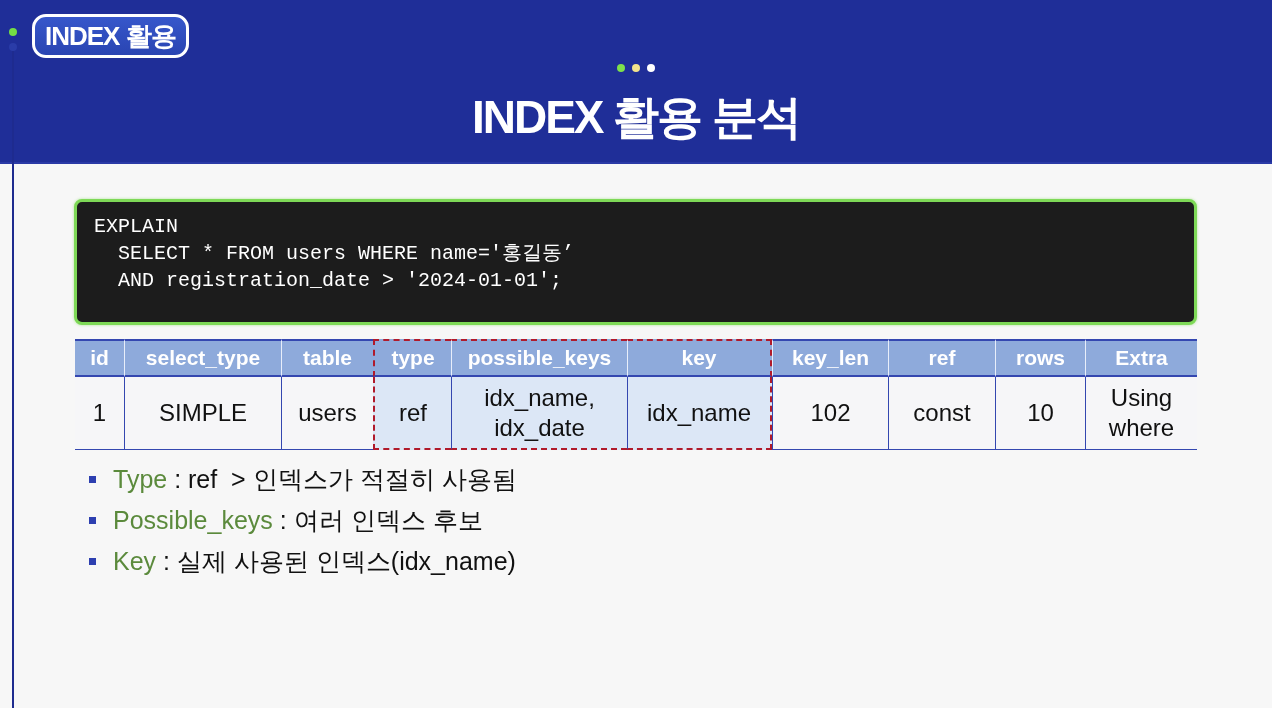 The width and height of the screenshot is (1272, 708). What do you see at coordinates (314, 561) in the screenshot?
I see `note-text: Key : 실제 사용된 인덱스(idx_name)` at bounding box center [314, 561].